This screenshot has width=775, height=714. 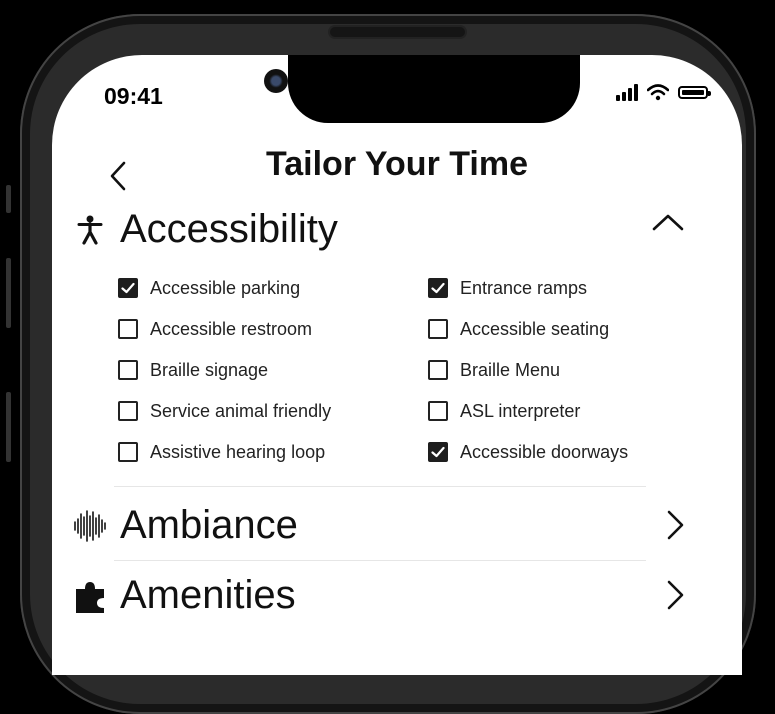 I want to click on mute-switch, so click(x=8, y=199).